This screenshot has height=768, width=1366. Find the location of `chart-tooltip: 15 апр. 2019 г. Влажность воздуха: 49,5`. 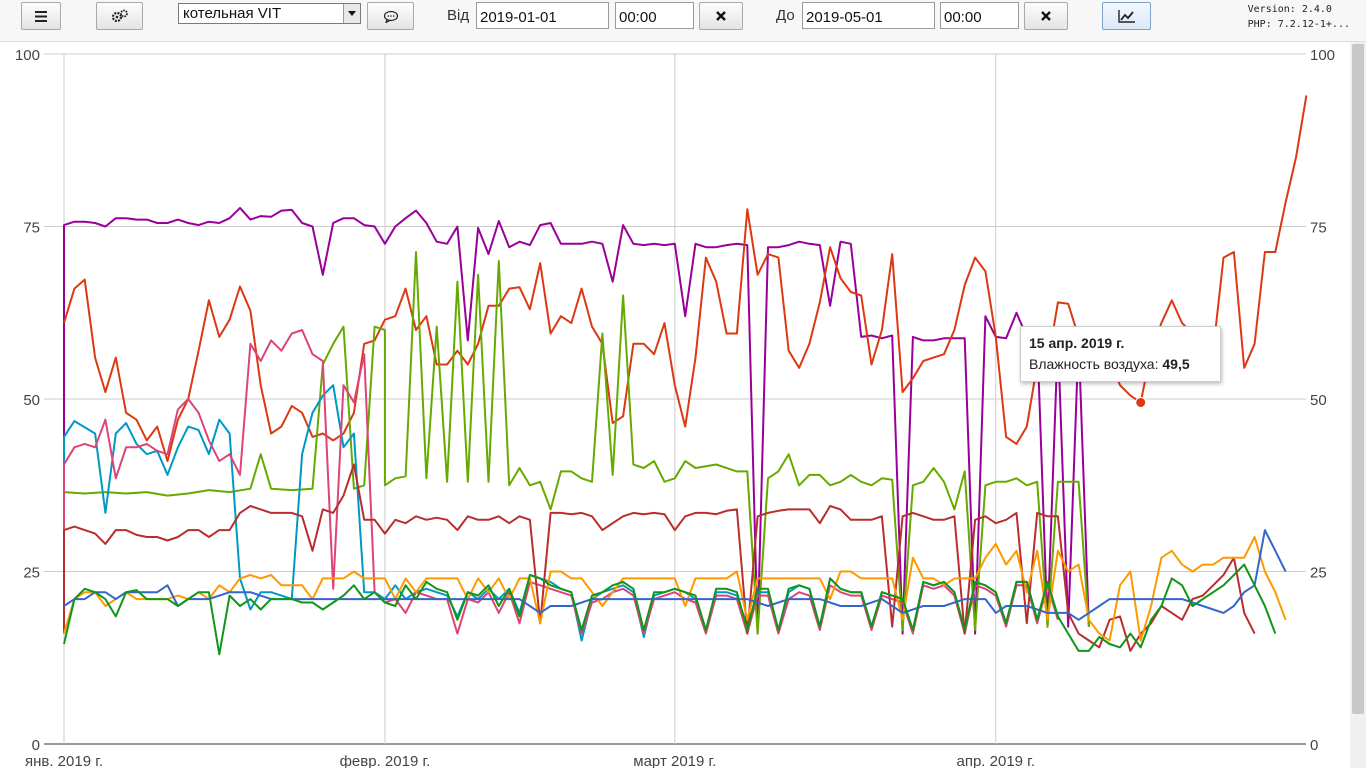

chart-tooltip: 15 апр. 2019 г. Влажность воздуха: 49,5 is located at coordinates (1120, 354).